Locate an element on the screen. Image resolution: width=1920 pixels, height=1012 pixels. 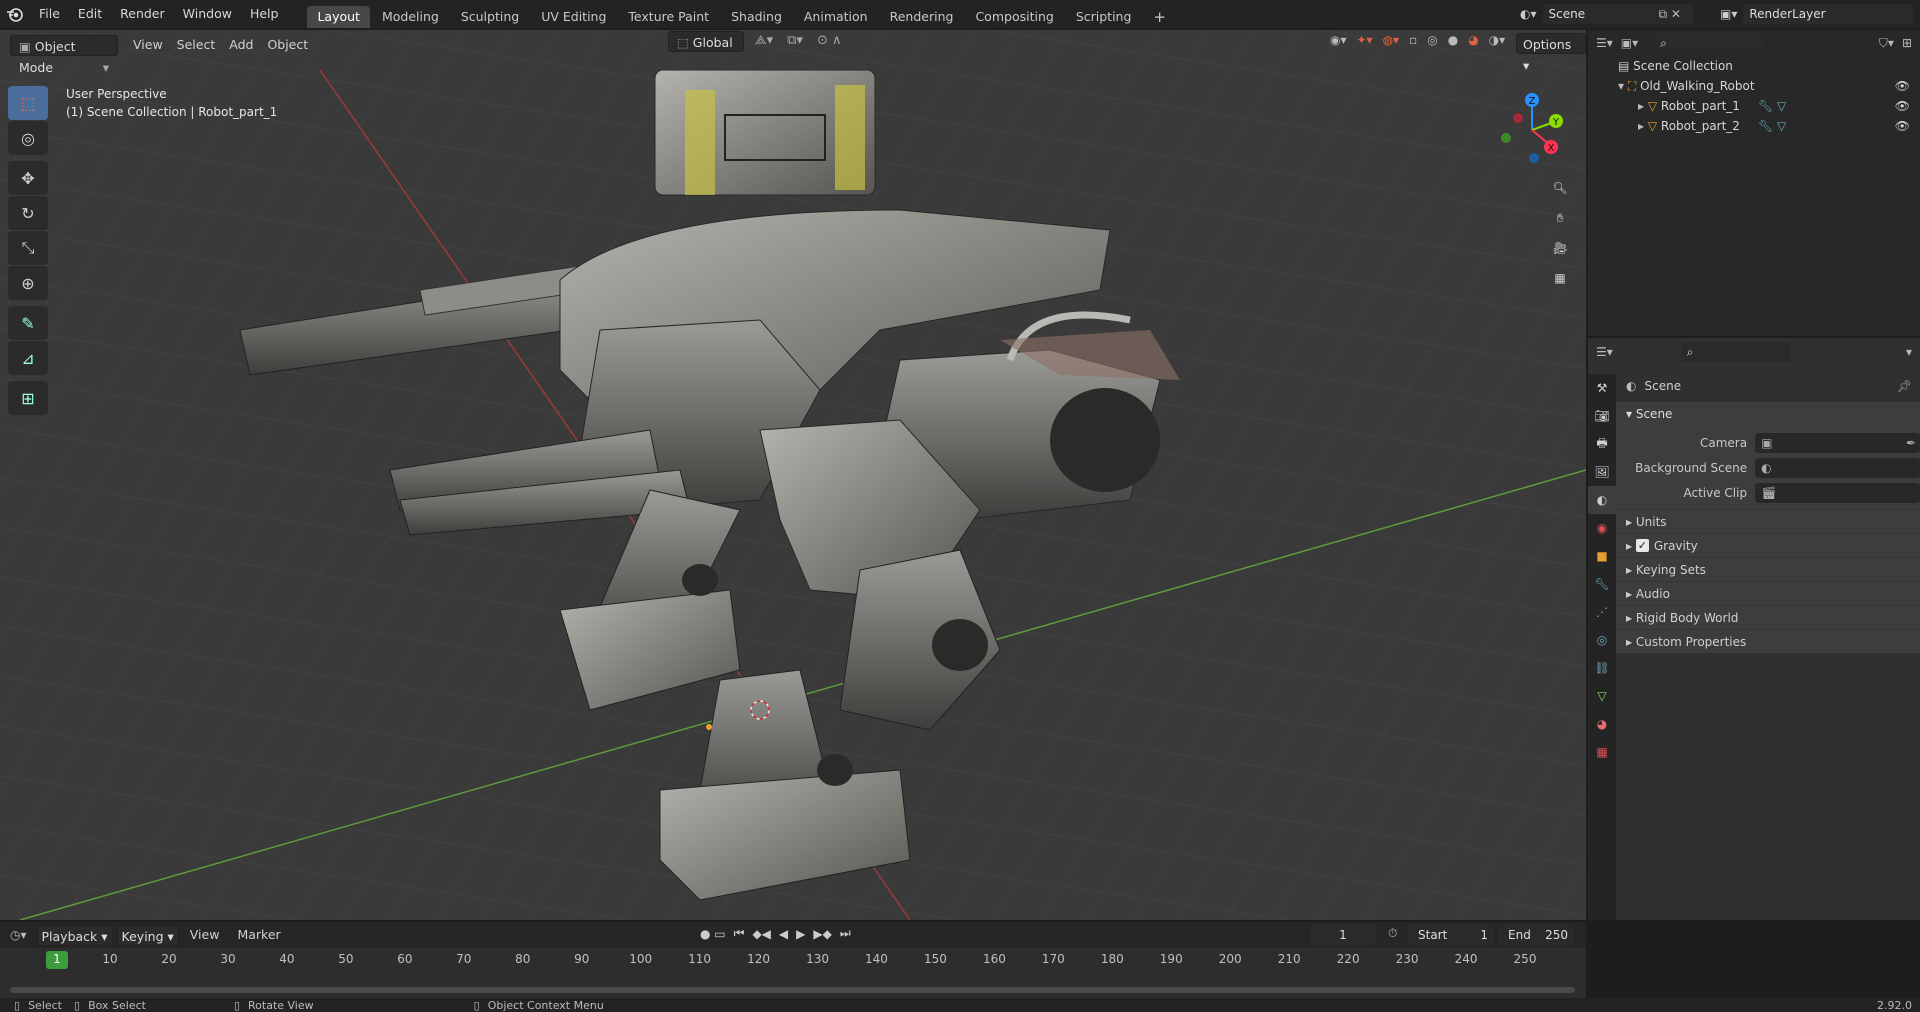
tab-sculpting: Sculpting is located at coordinates (490, 17).